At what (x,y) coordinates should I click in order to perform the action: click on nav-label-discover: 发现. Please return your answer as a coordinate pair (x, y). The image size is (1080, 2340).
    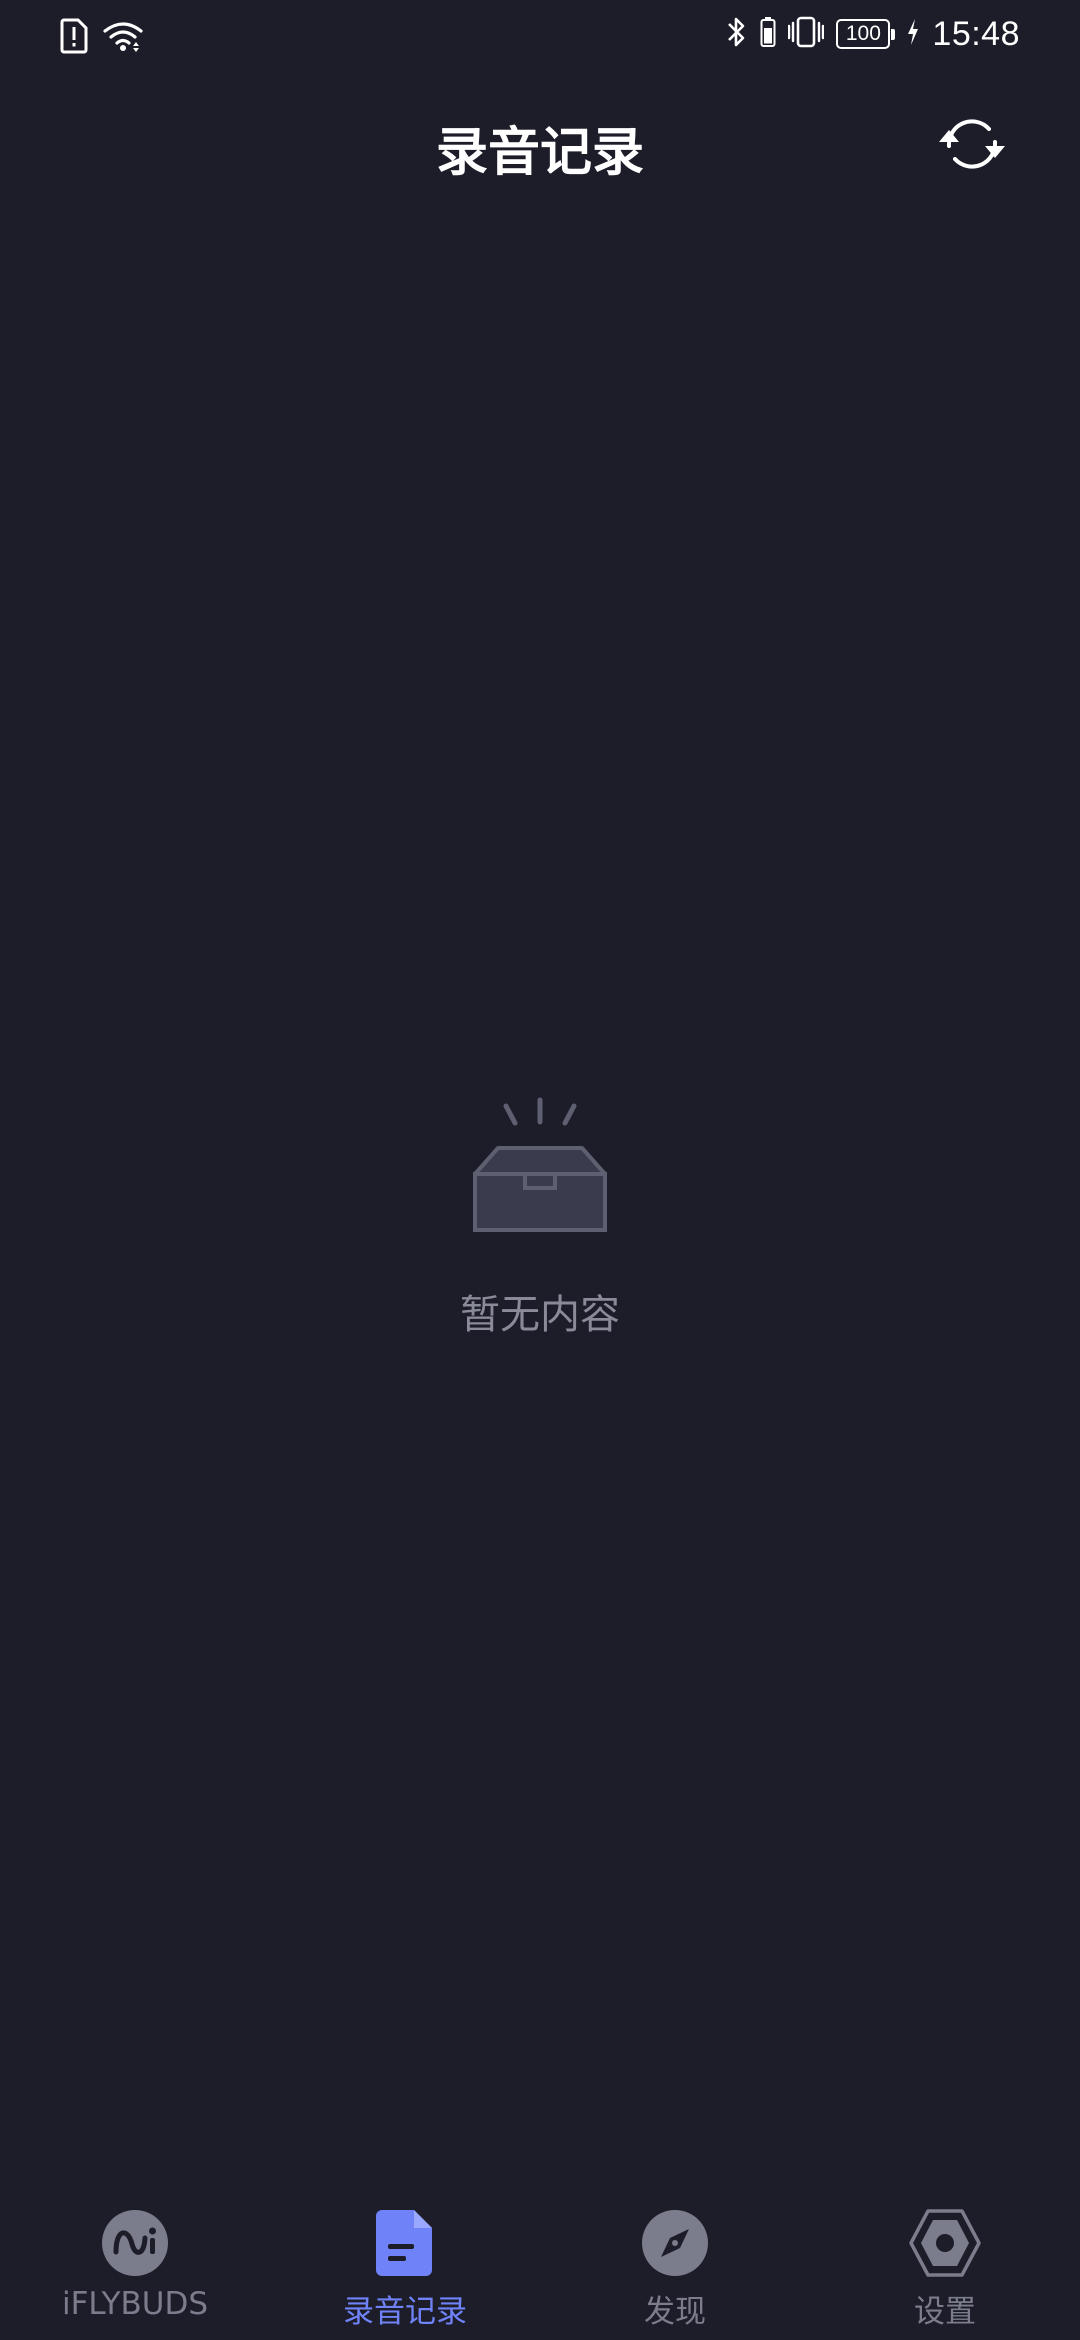
    Looking at the image, I should click on (675, 2312).